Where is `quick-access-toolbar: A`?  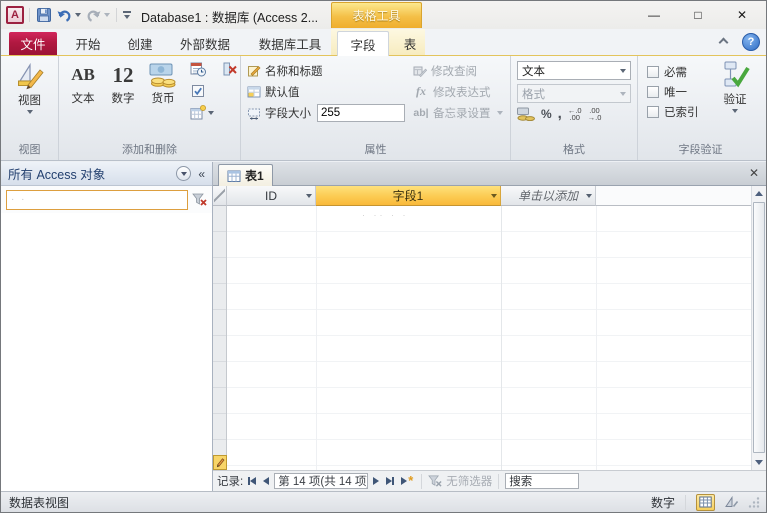 quick-access-toolbar: A is located at coordinates (69, 15).